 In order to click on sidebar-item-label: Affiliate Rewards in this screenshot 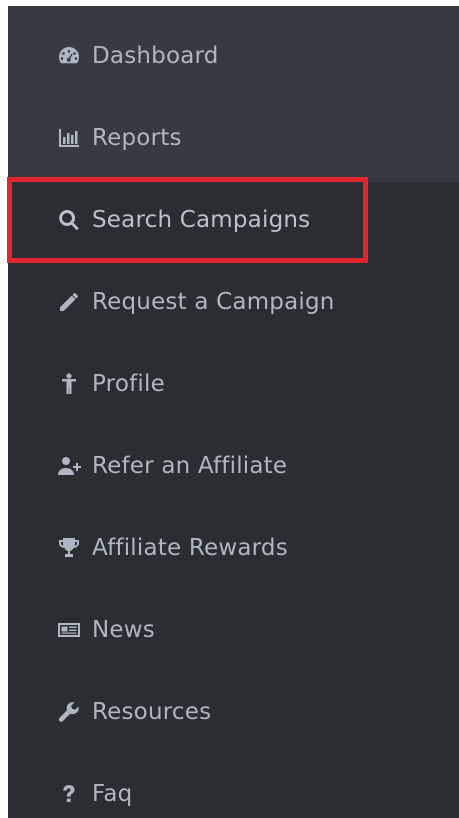, I will do `click(190, 548)`.